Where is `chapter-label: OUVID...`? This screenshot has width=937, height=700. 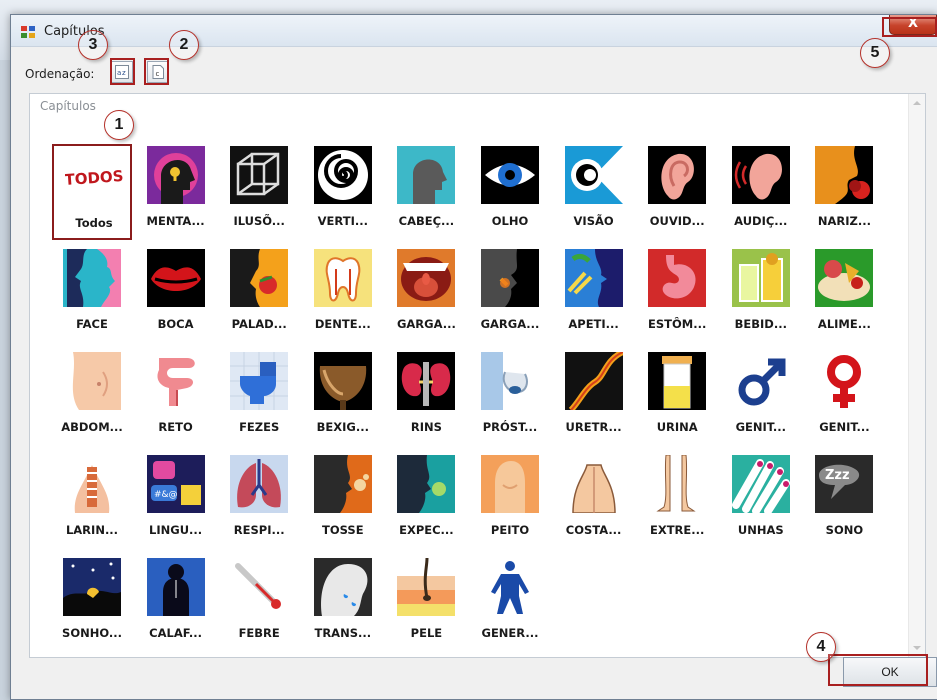
chapter-label: OUVID... is located at coordinates (677, 221).